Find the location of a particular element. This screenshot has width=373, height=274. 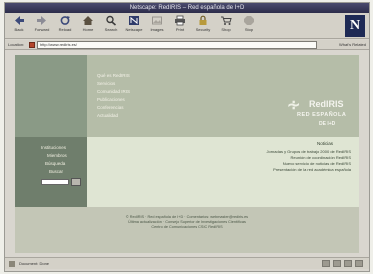

nav-link-publicaciones: Publicaciones is located at coordinates (111, 100).